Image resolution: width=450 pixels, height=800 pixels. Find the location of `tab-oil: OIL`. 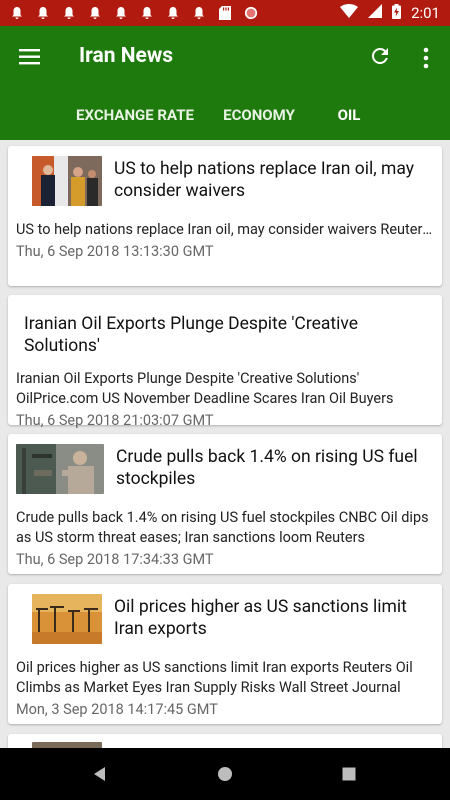

tab-oil: OIL is located at coordinates (349, 115).